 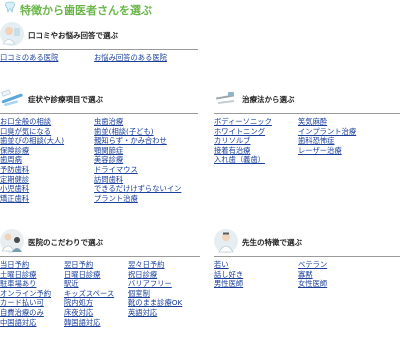 I want to click on clinic-link: 翌日予約, so click(x=89, y=265).